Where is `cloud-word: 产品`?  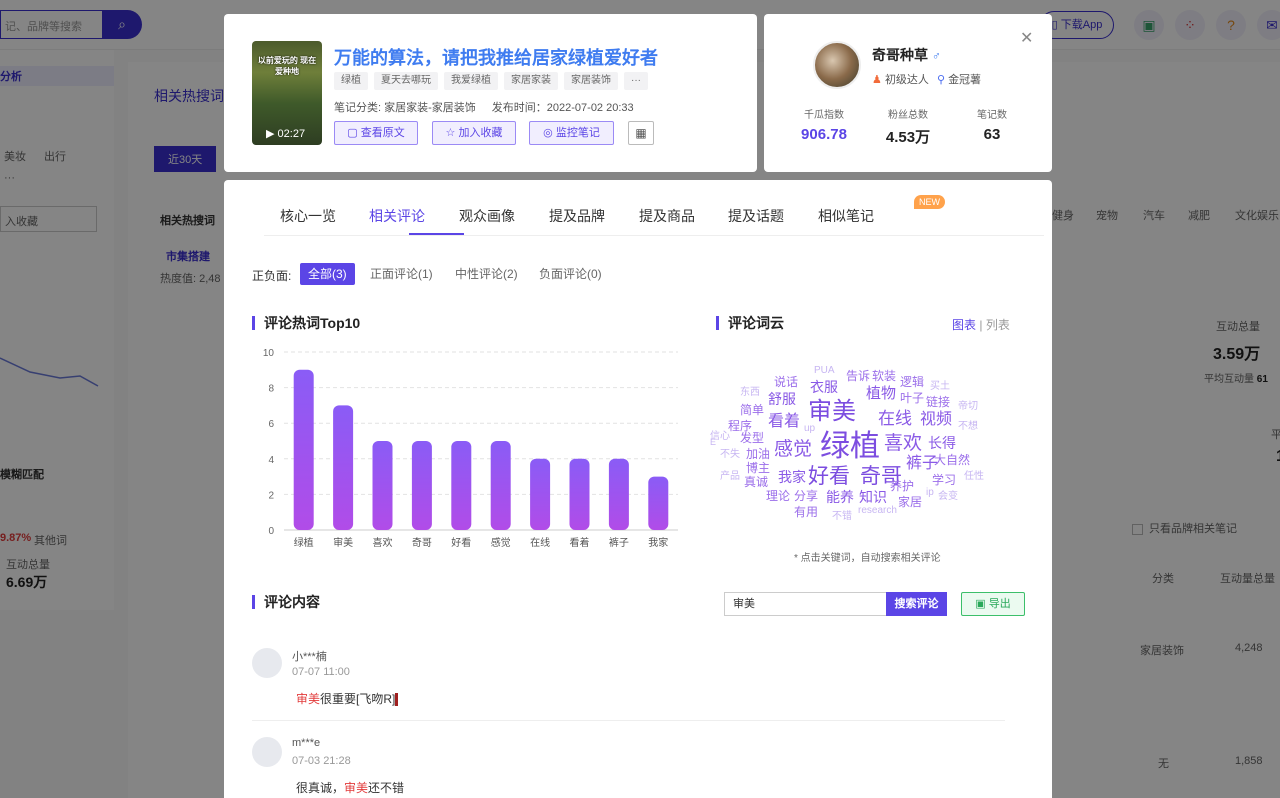
cloud-word: 产品 is located at coordinates (730, 477).